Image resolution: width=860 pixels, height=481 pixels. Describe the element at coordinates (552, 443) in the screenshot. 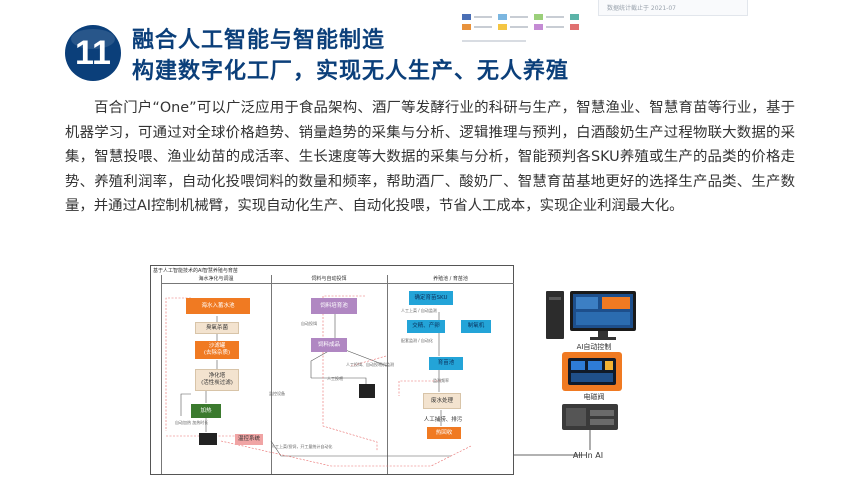

I see `device-connectors` at that location.